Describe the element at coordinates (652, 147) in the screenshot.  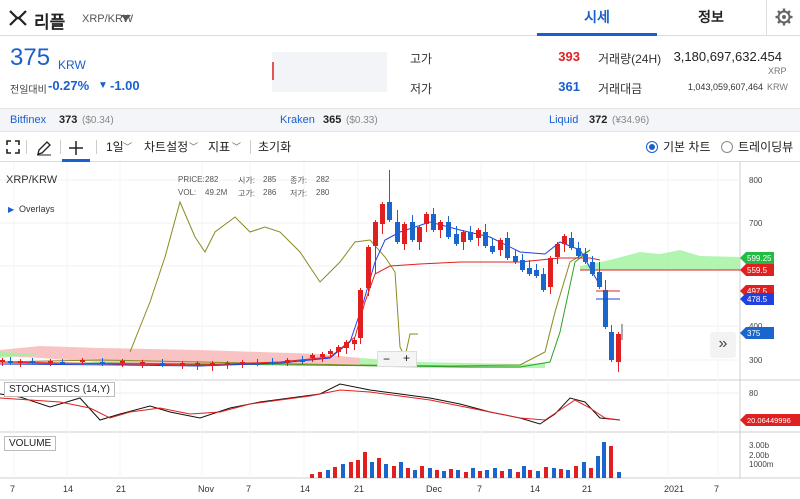
I see `radio-basic-chart` at that location.